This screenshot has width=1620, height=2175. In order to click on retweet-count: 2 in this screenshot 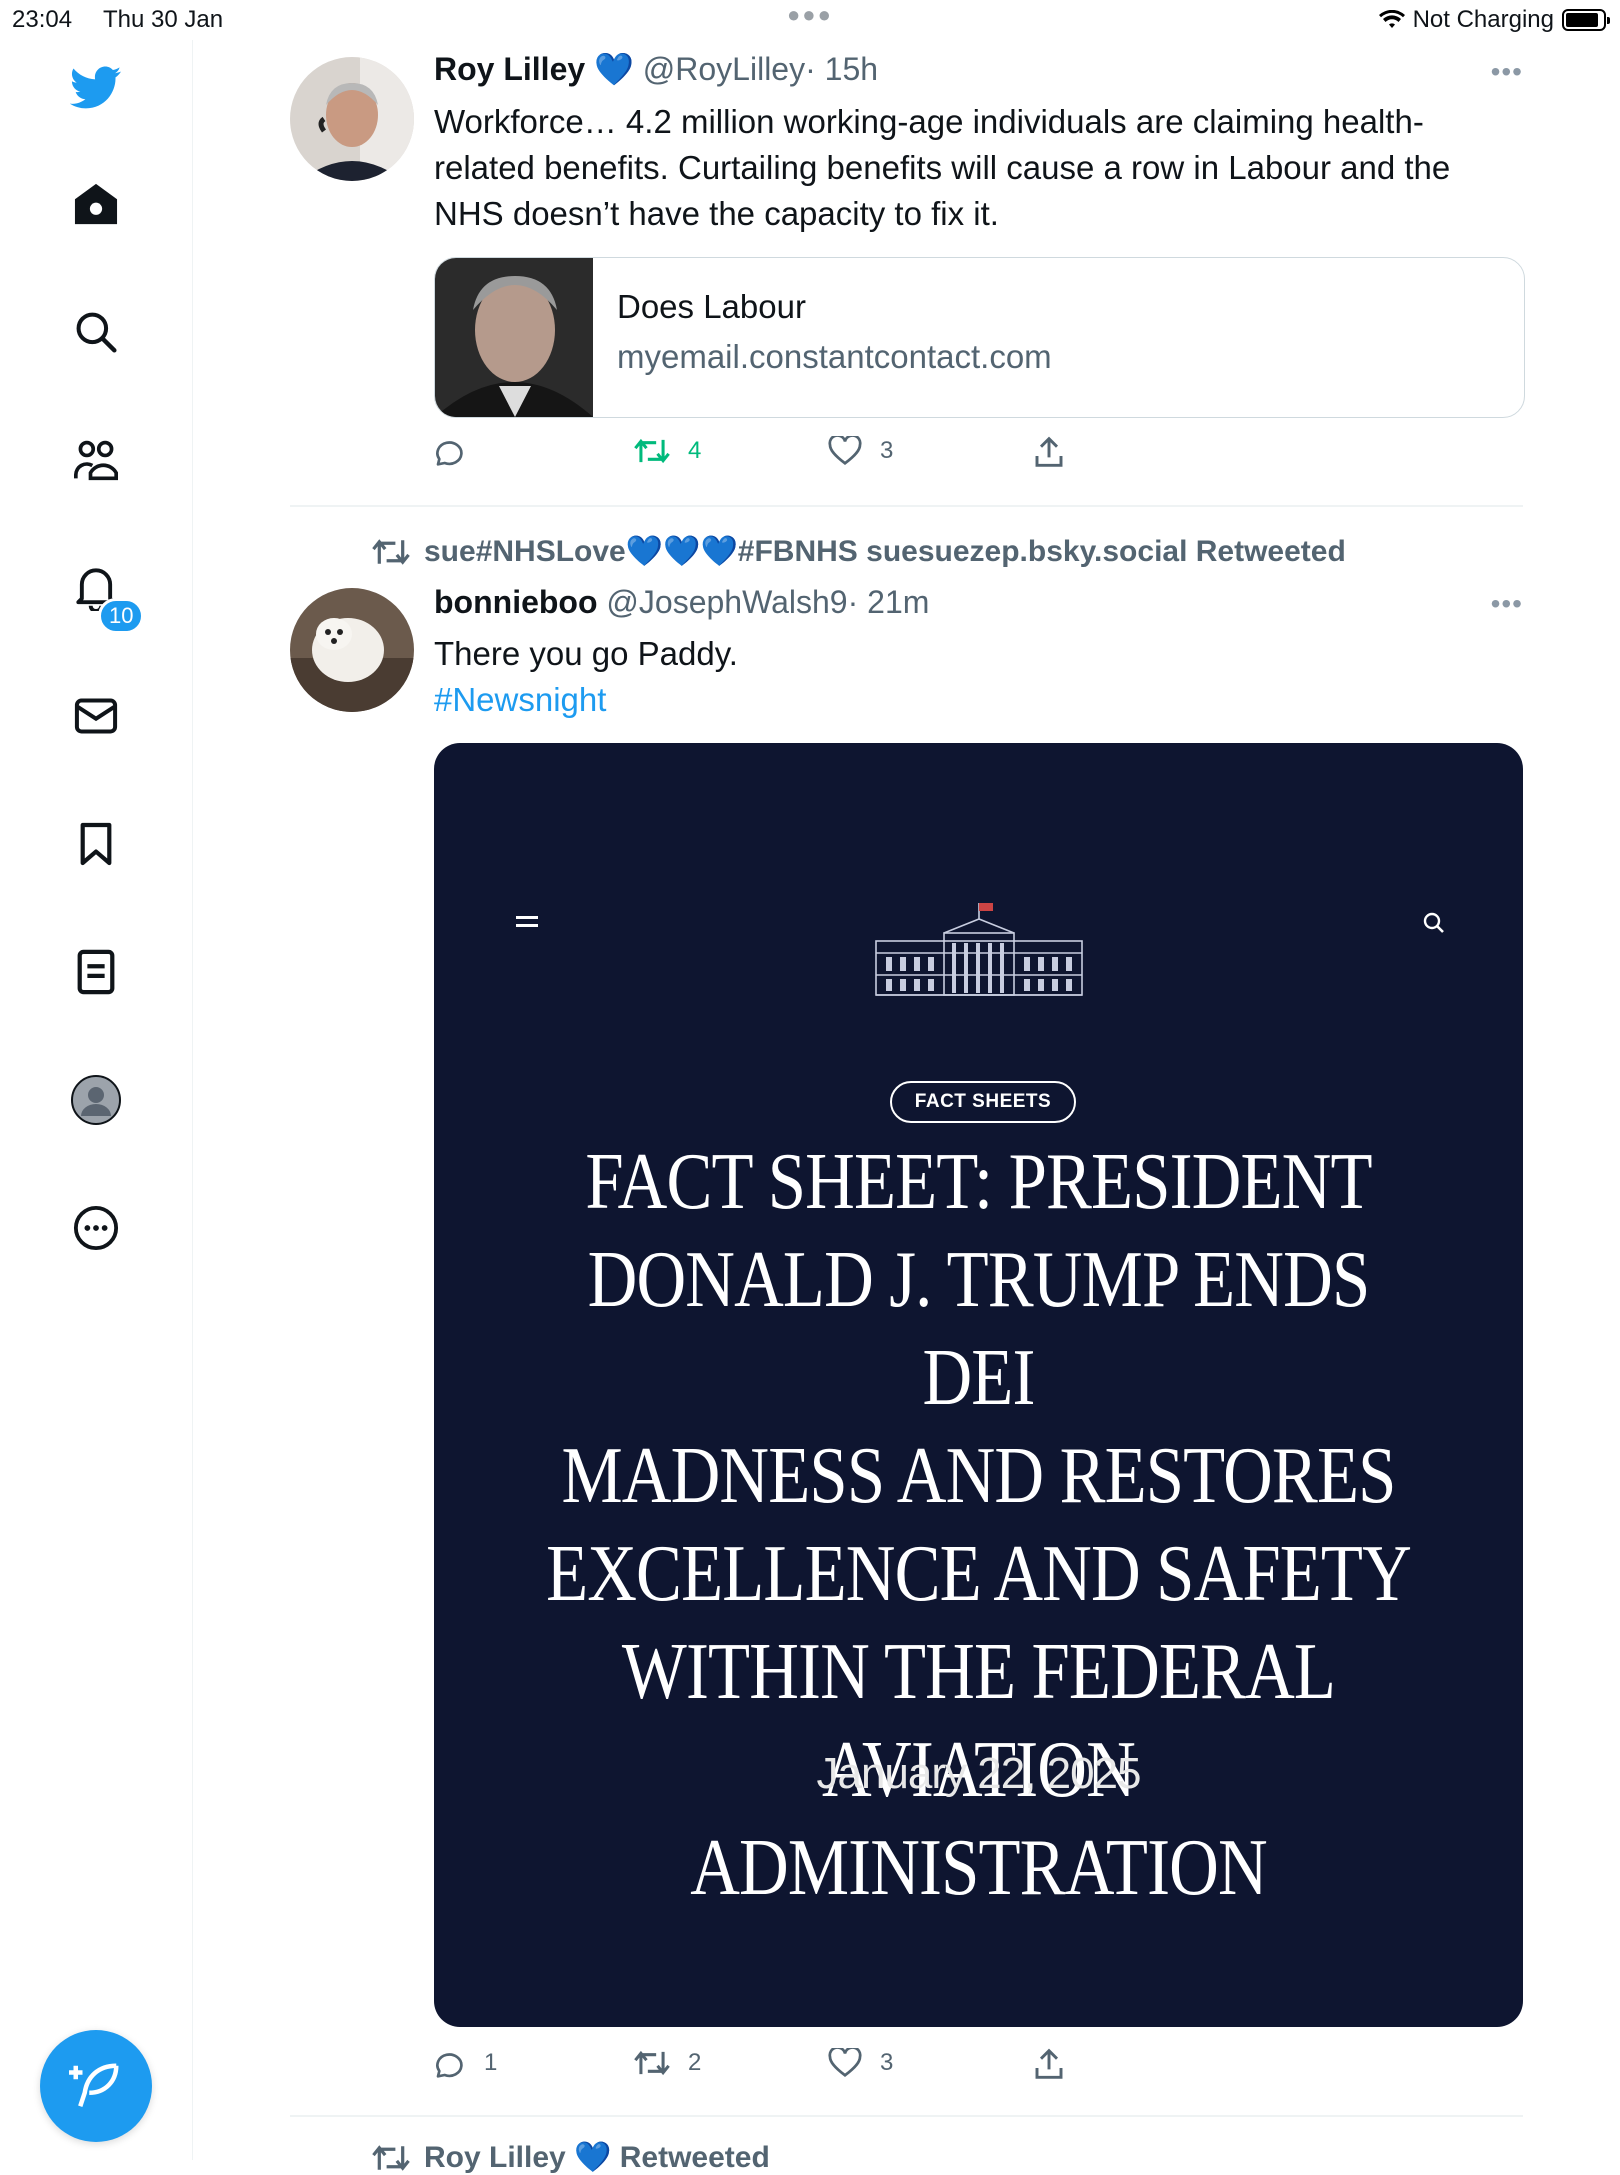, I will do `click(695, 2062)`.